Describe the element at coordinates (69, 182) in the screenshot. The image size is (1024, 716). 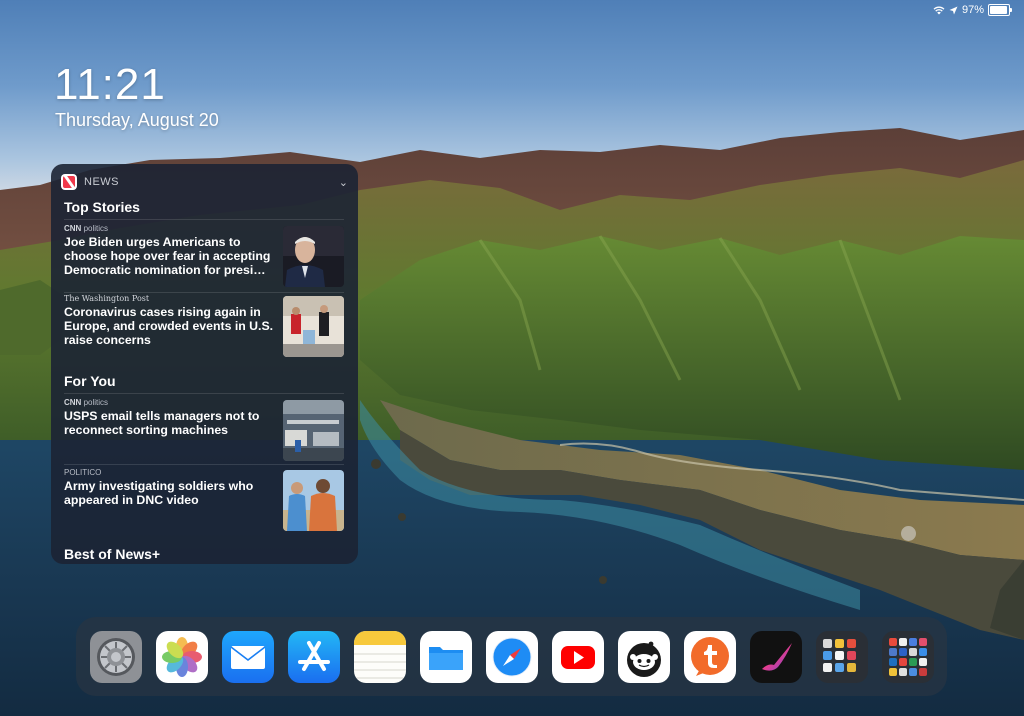
I see `news-app-icon` at that location.